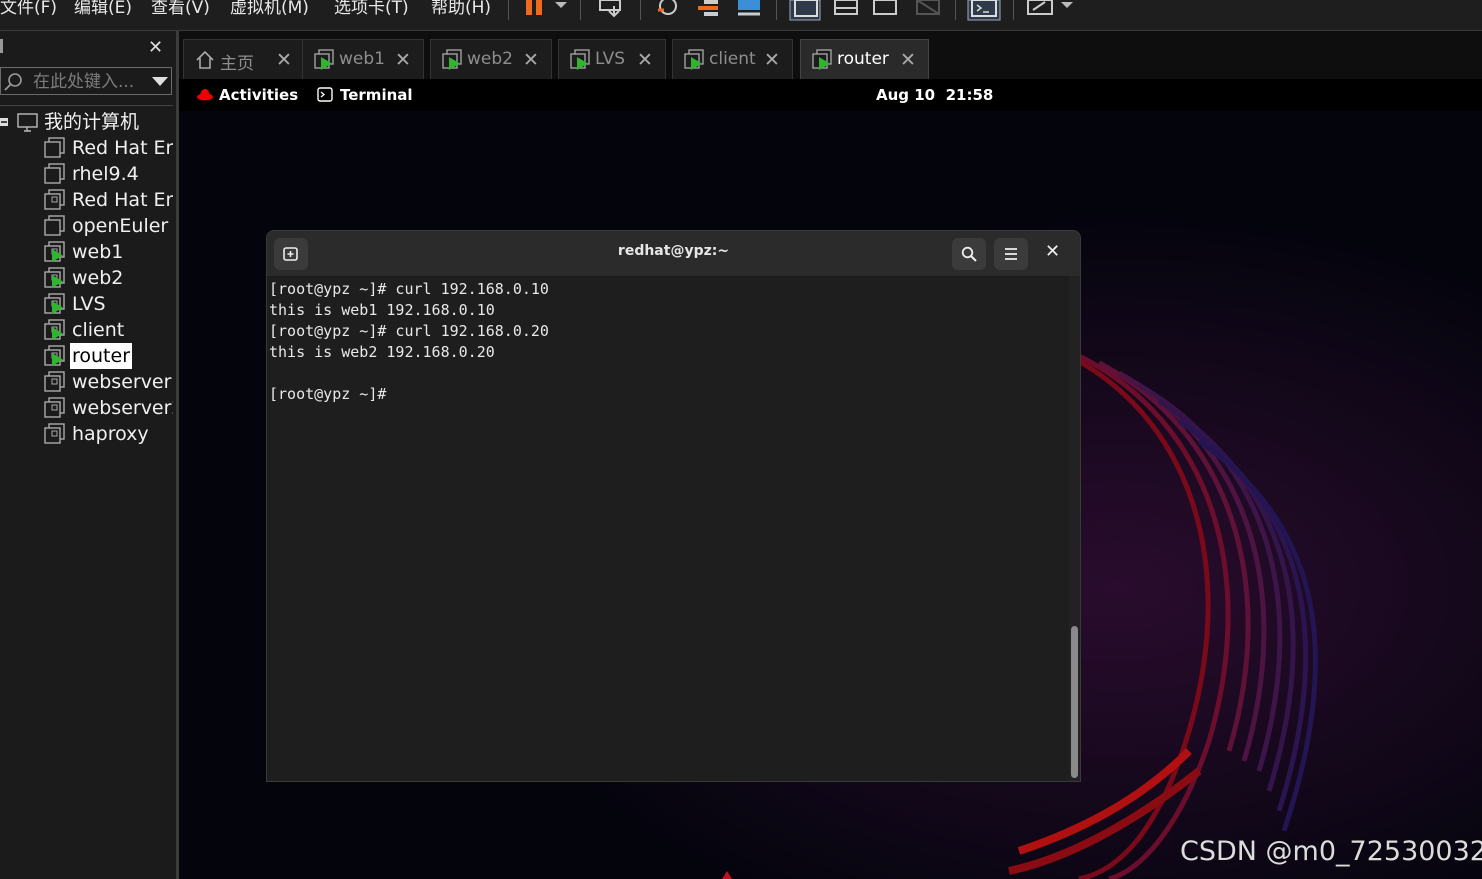  What do you see at coordinates (269, 9) in the screenshot?
I see `menu-vm: 虚拟机(M)` at bounding box center [269, 9].